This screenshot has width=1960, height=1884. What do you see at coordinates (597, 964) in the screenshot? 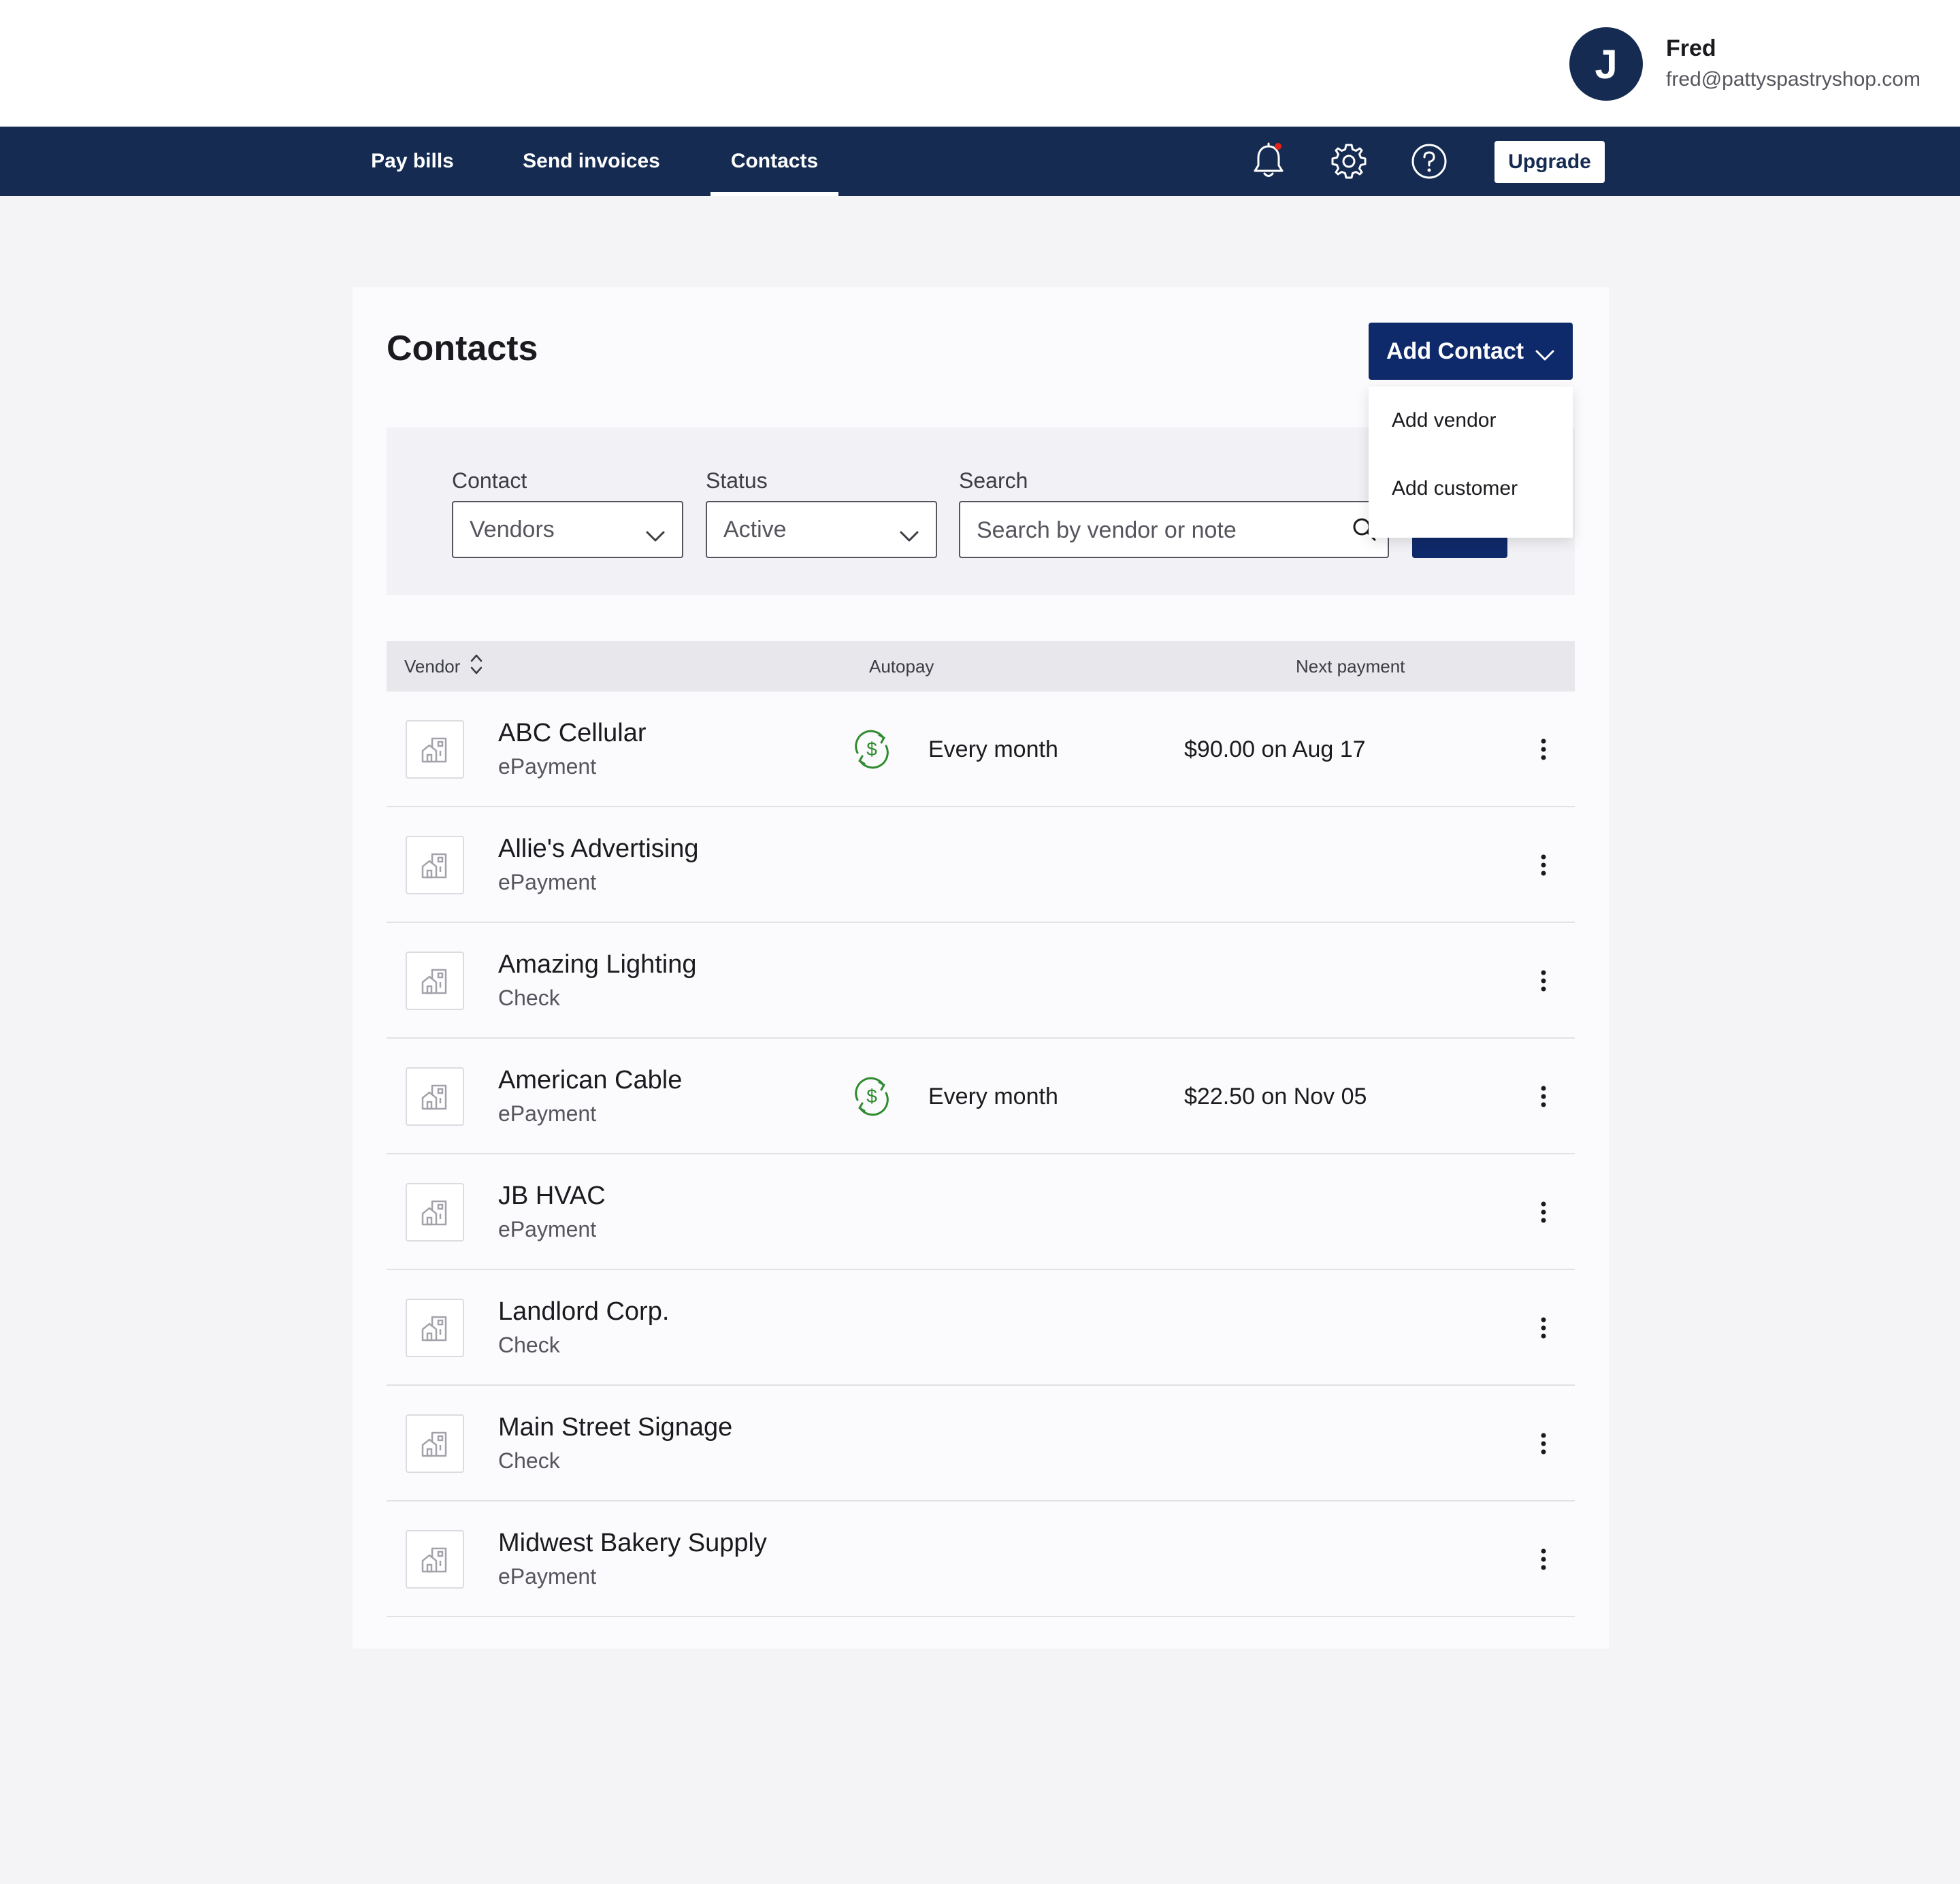
I see `vendor-name: Amazing Lighting` at bounding box center [597, 964].